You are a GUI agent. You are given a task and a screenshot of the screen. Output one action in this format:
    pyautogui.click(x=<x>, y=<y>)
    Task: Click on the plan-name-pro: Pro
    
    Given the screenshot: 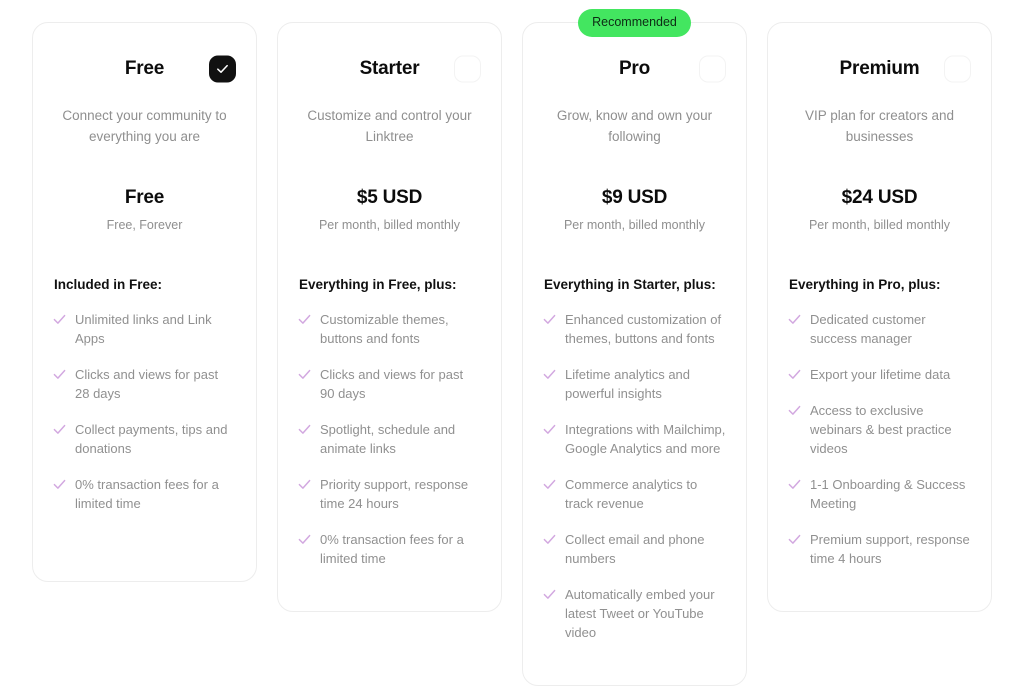 What is the action you would take?
    pyautogui.click(x=634, y=68)
    